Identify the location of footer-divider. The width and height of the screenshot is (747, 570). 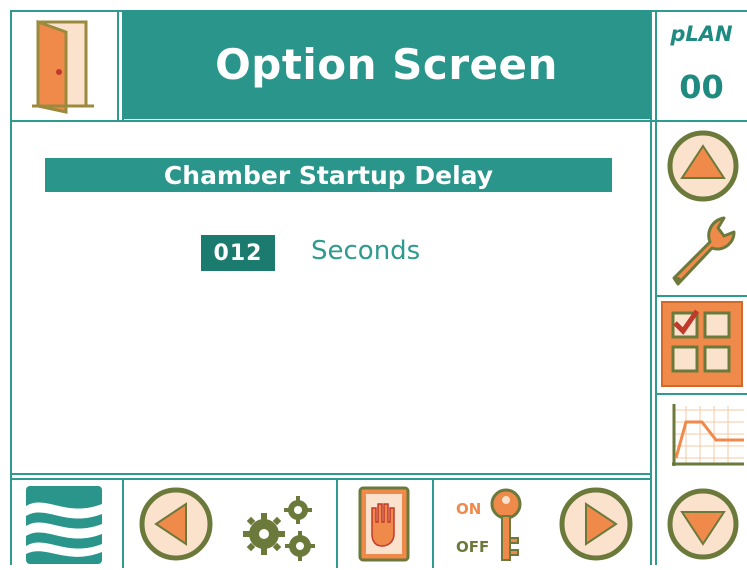
(331, 474).